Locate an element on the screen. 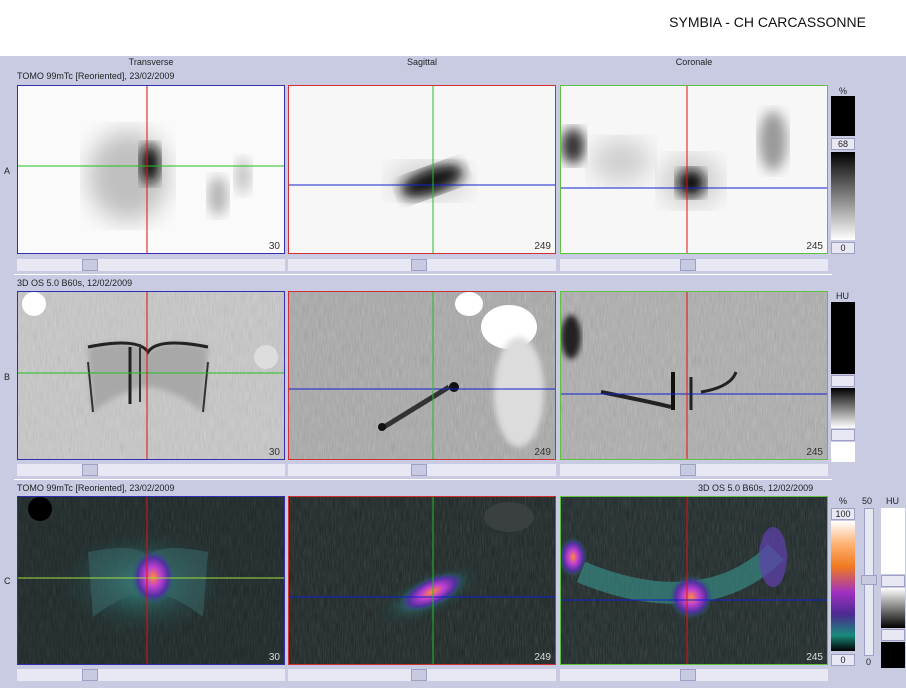 The height and width of the screenshot is (688, 906). slice-scrollbar-c-sagittal is located at coordinates (422, 675).